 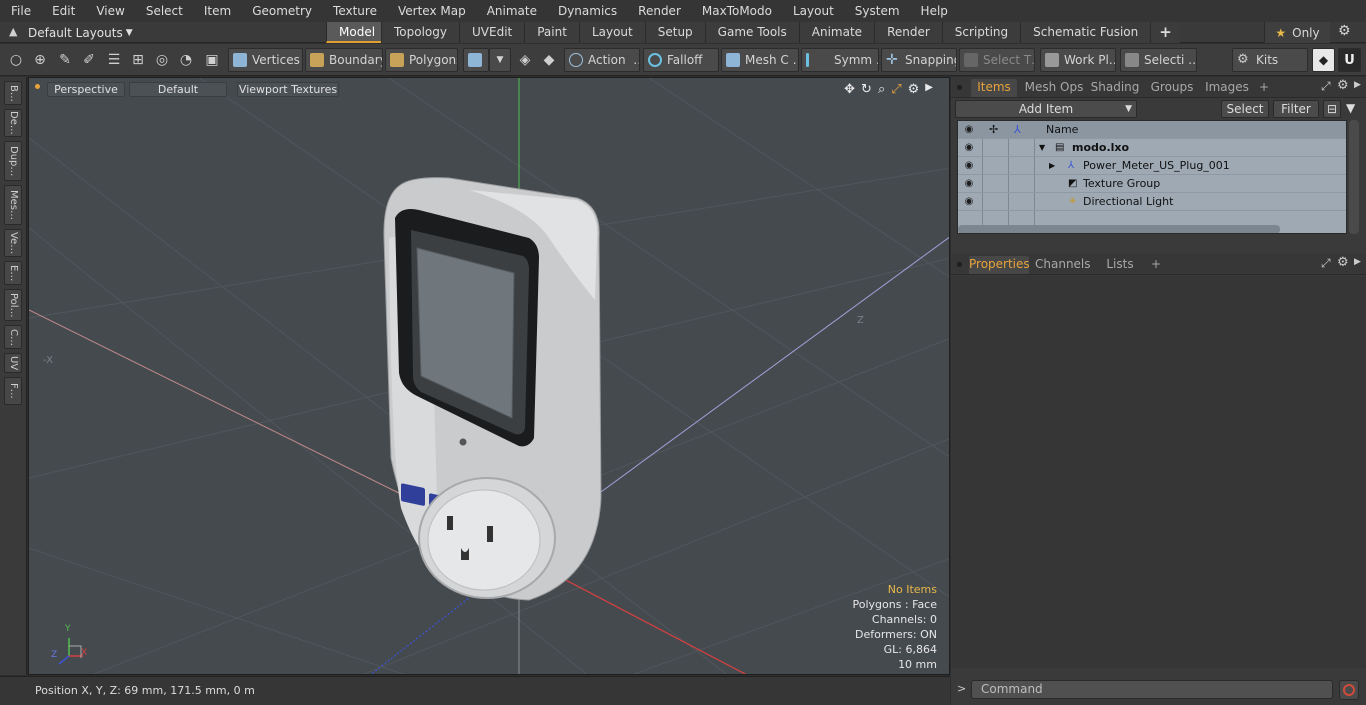 What do you see at coordinates (1245, 109) in the screenshot?
I see `select-button: Select` at bounding box center [1245, 109].